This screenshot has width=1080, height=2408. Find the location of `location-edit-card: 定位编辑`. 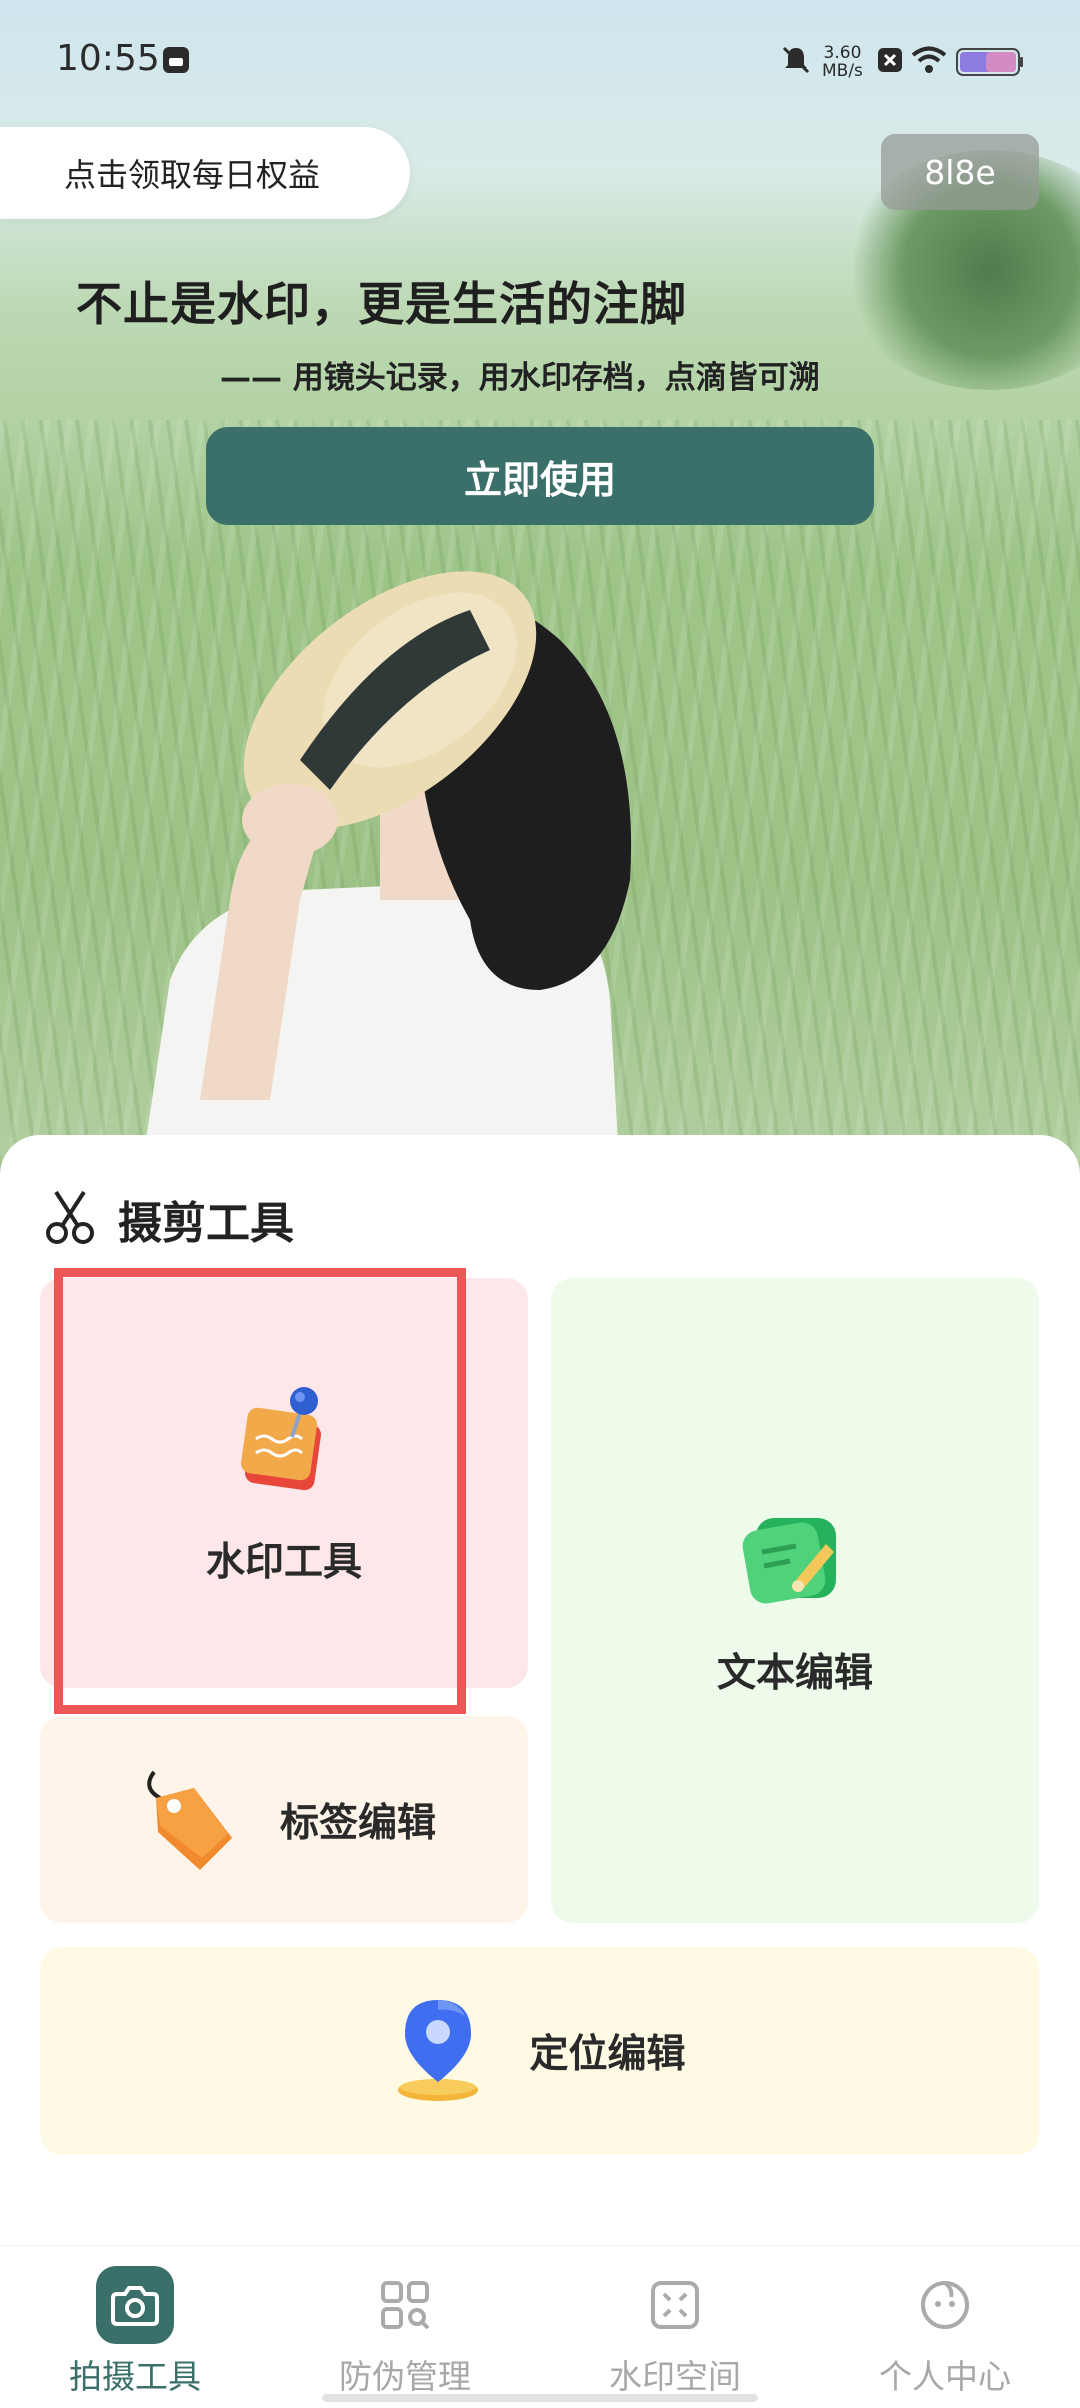

location-edit-card: 定位编辑 is located at coordinates (539, 2051).